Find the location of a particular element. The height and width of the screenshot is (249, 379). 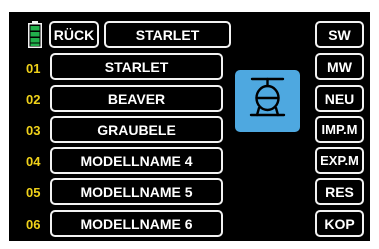

import-model-button: IMP.M is located at coordinates (339, 129).